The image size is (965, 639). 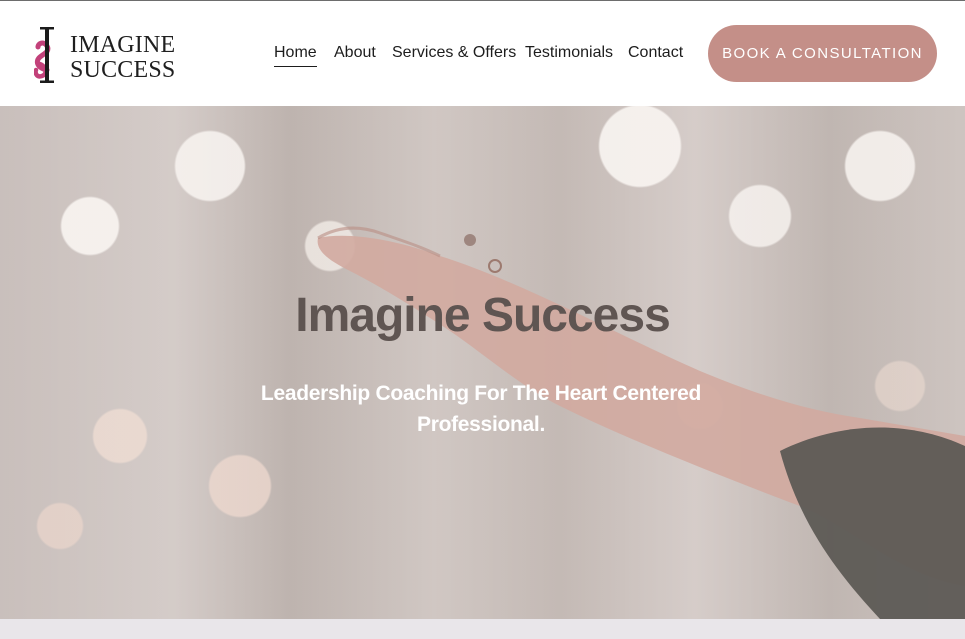 I want to click on logo-word-imagine: IMAGINE, so click(x=123, y=45).